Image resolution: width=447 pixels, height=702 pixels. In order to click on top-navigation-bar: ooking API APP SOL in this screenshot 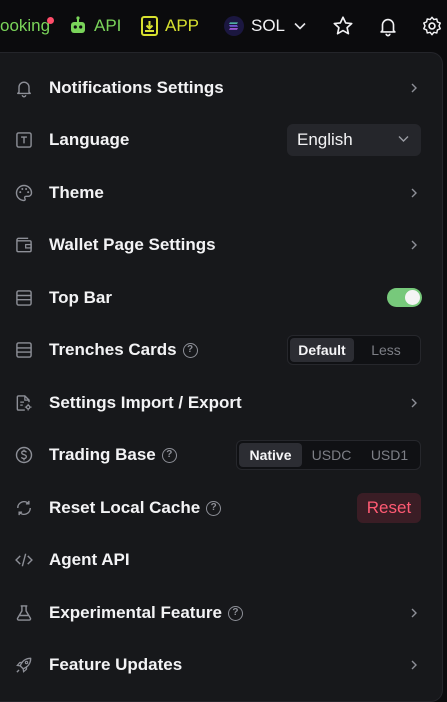, I will do `click(223, 26)`.